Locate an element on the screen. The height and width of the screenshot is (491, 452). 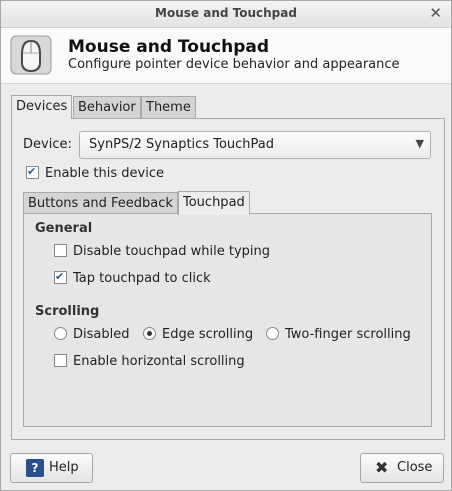
enable-device-checkbox: Enable this device is located at coordinates (95, 173).